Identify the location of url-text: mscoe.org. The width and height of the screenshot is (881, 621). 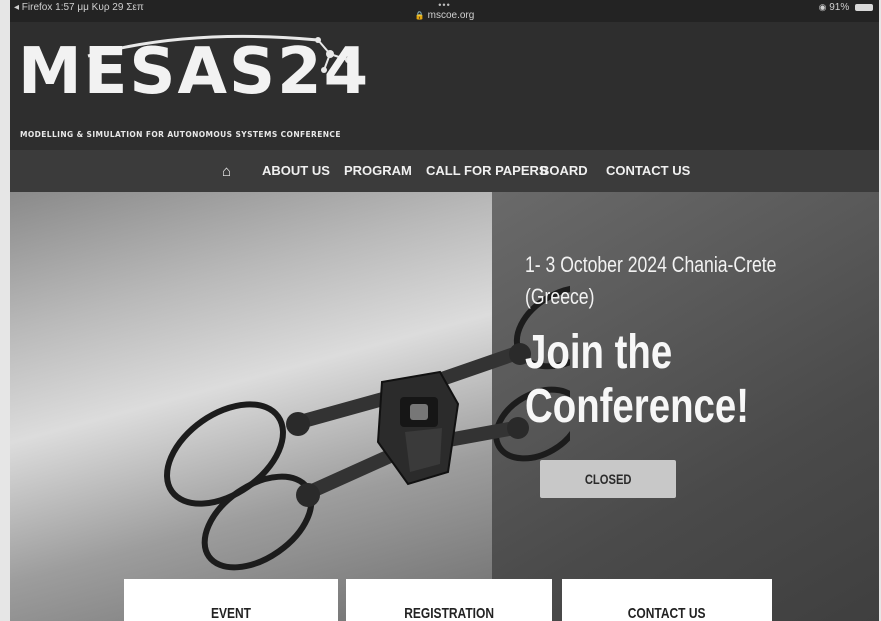
(451, 15).